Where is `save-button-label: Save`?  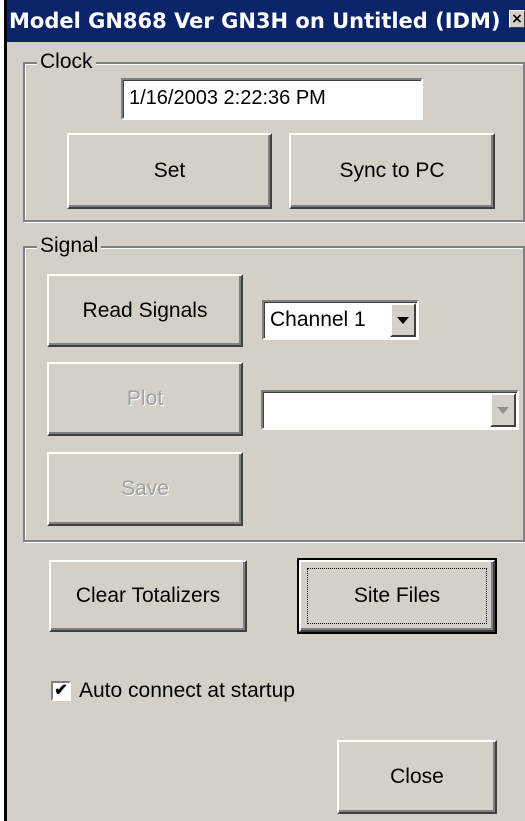 save-button-label: Save is located at coordinates (145, 488).